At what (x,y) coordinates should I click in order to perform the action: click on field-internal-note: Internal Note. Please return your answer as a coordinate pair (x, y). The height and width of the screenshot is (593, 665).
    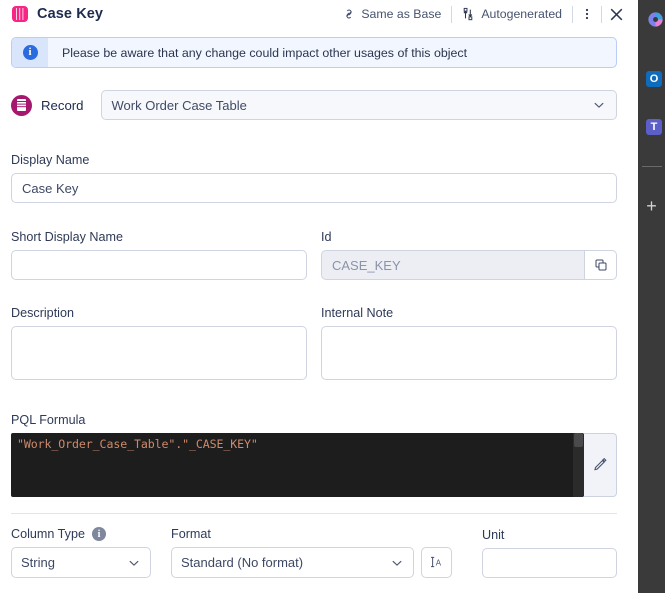
    Looking at the image, I should click on (469, 343).